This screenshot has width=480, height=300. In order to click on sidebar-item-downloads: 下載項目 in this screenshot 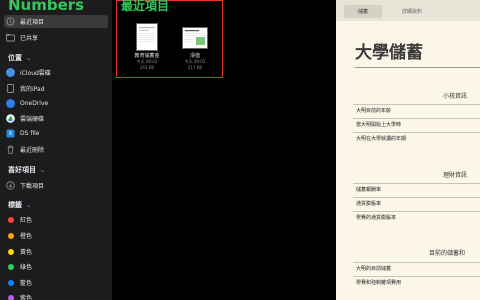, I will do `click(25, 185)`.